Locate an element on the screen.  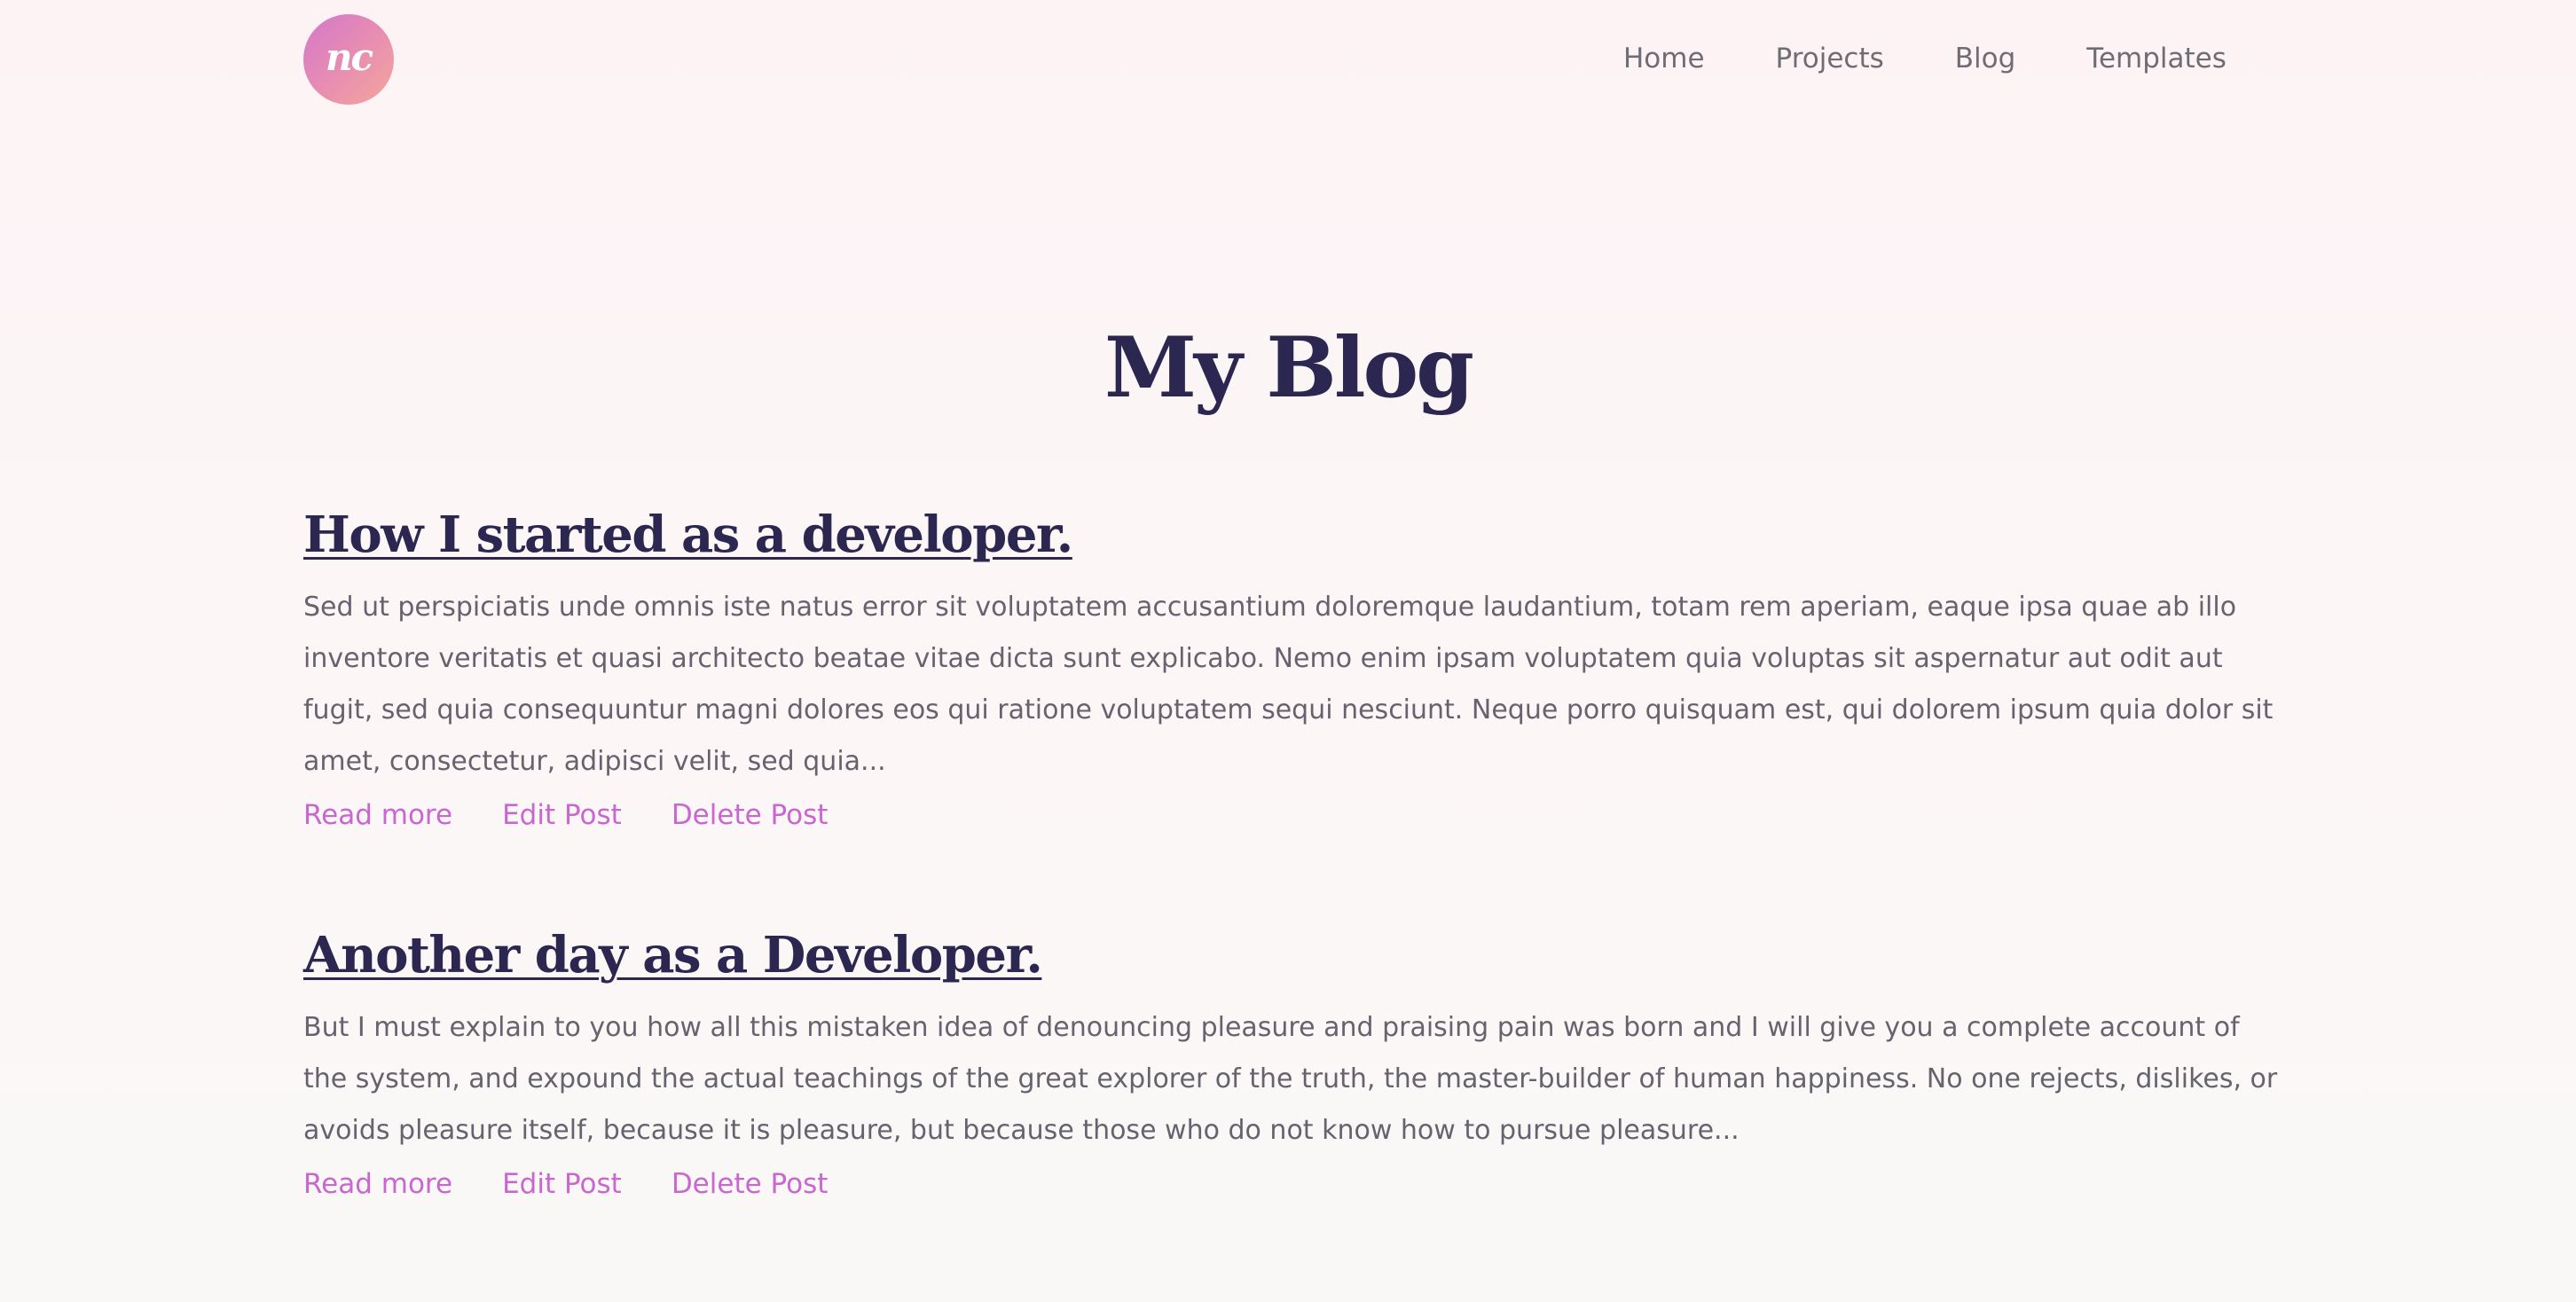
nav-link-blog: Blog is located at coordinates (1985, 59).